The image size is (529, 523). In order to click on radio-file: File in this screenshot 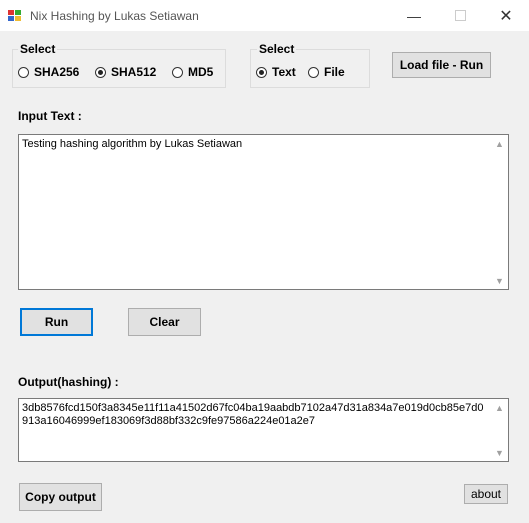, I will do `click(326, 72)`.